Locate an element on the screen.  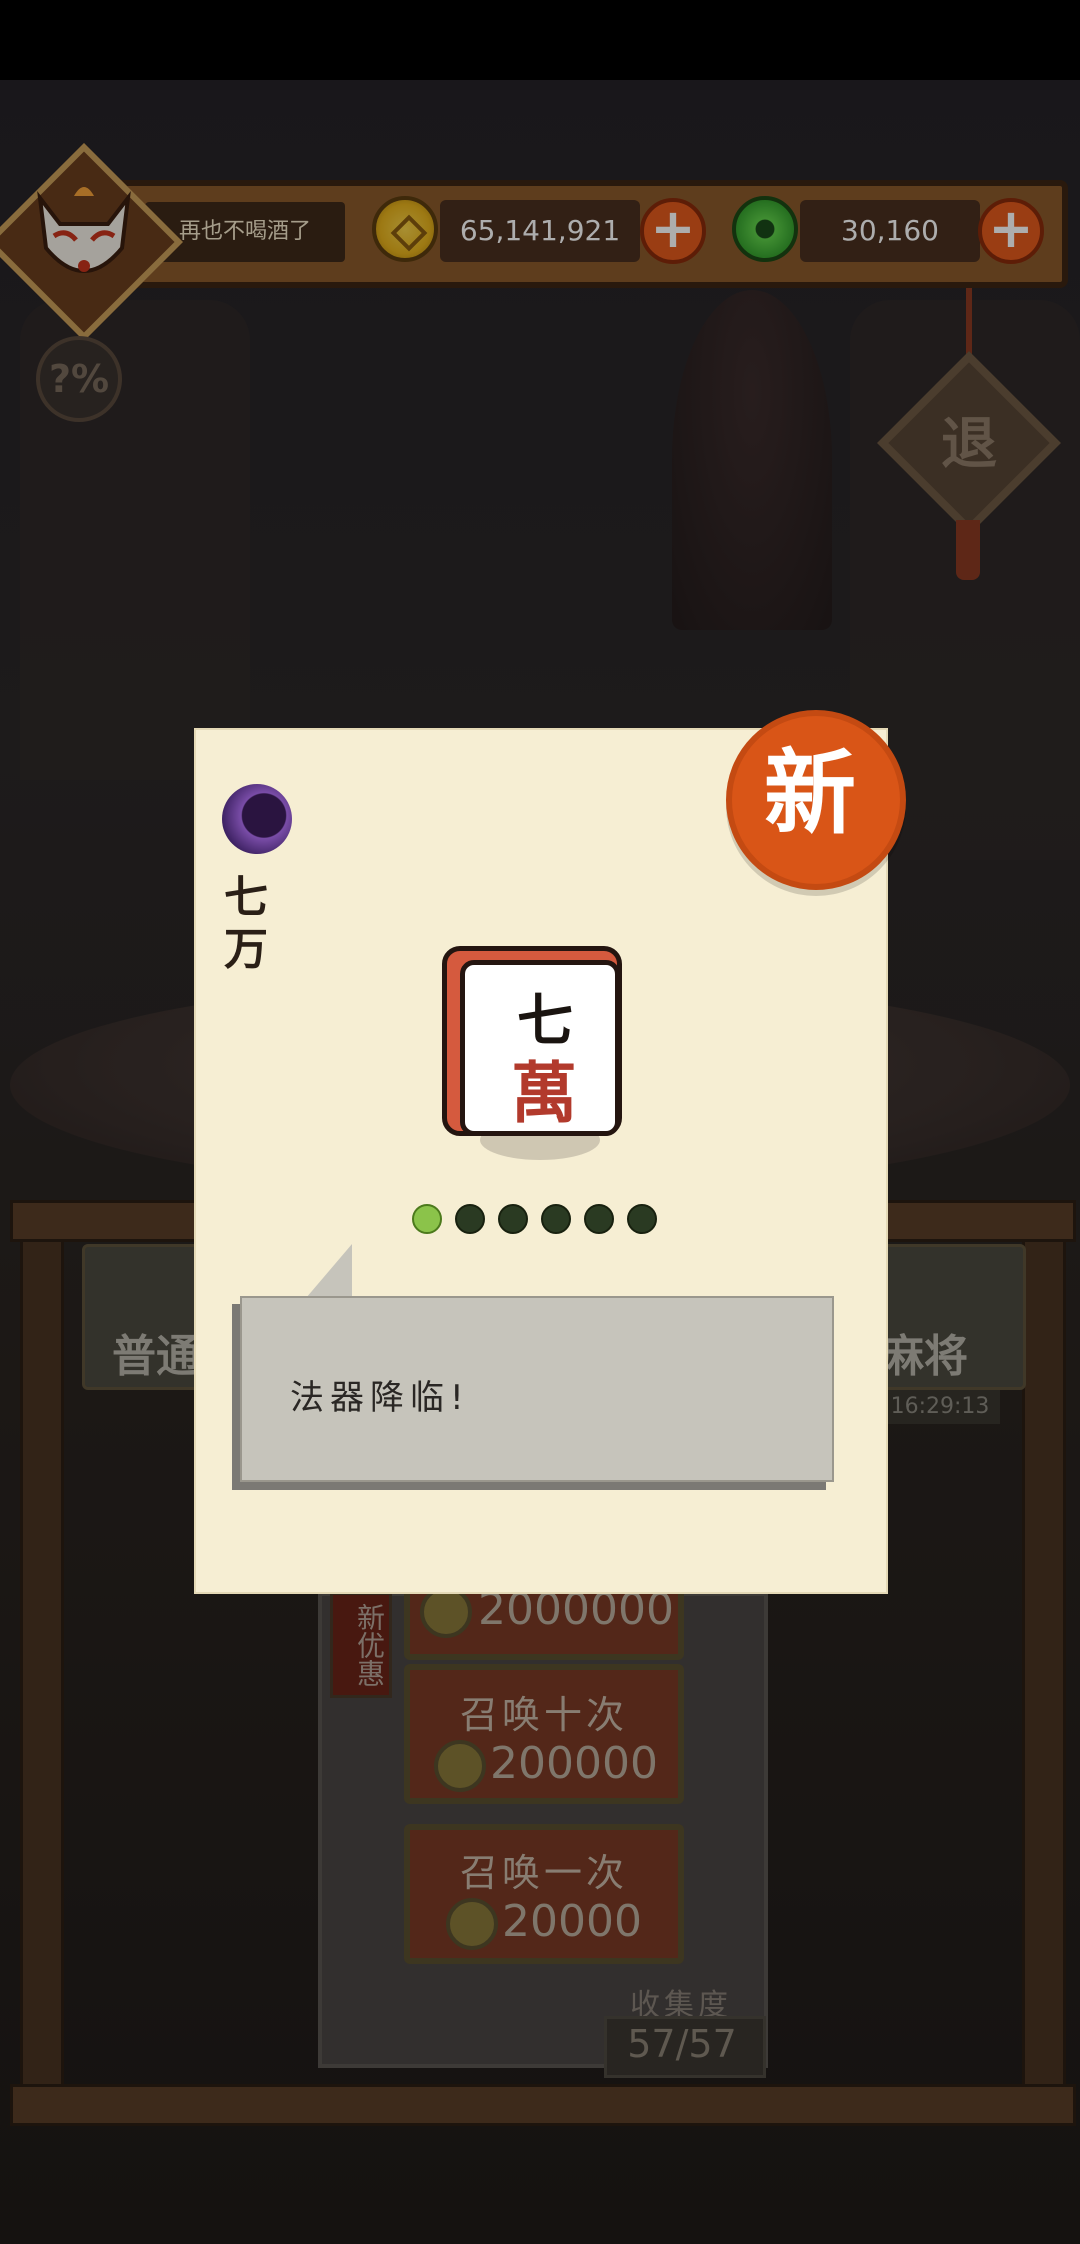
level-indicator is located at coordinates (542, 1220).